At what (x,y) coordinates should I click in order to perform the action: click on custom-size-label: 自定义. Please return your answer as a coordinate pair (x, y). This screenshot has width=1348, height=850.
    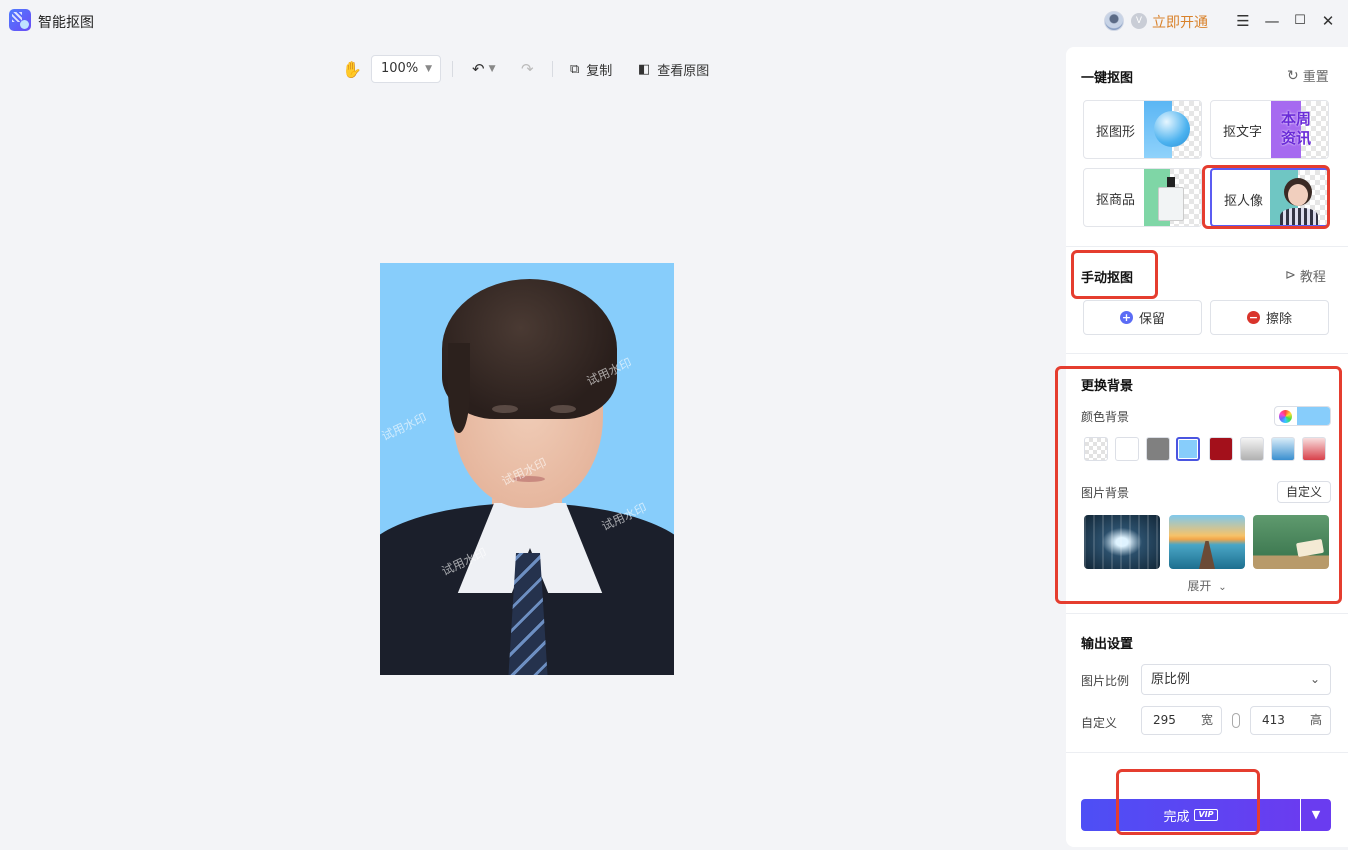
    Looking at the image, I should click on (1099, 723).